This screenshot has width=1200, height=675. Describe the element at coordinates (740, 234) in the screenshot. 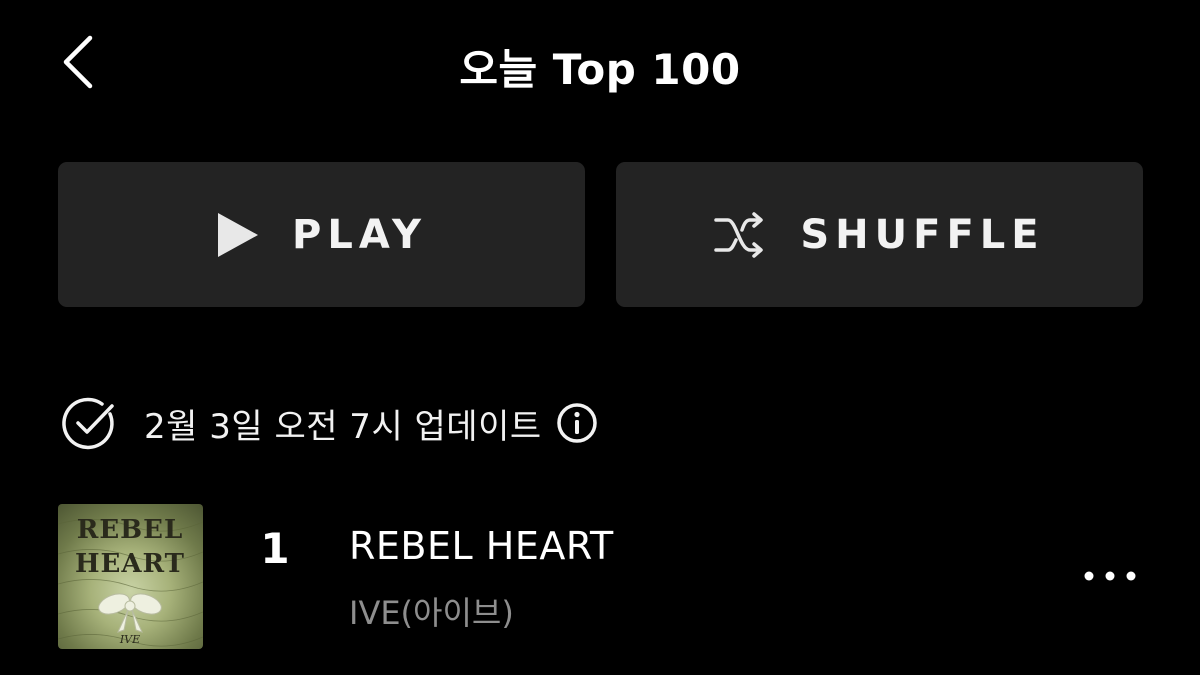

I see `shuffle-icon` at that location.